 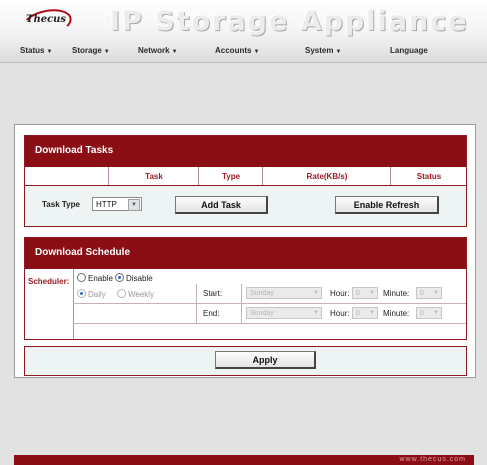 What do you see at coordinates (66, 177) in the screenshot?
I see `column-blank` at bounding box center [66, 177].